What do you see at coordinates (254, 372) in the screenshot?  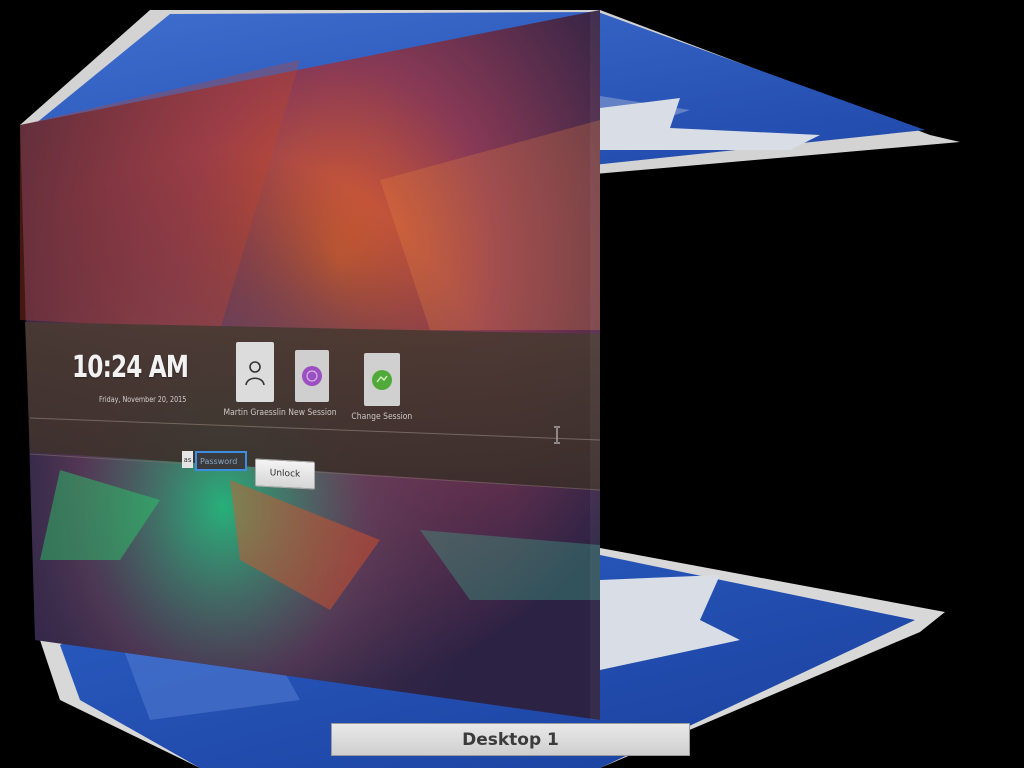 I see `user-icon` at bounding box center [254, 372].